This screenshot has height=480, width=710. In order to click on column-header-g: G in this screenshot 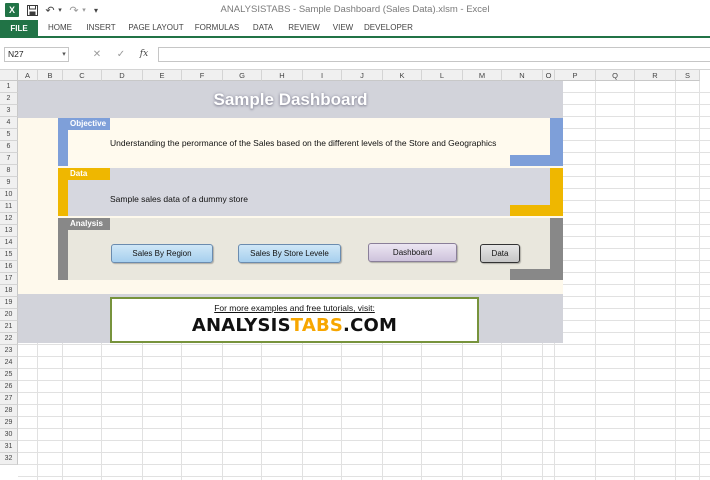, I will do `click(242, 75)`.